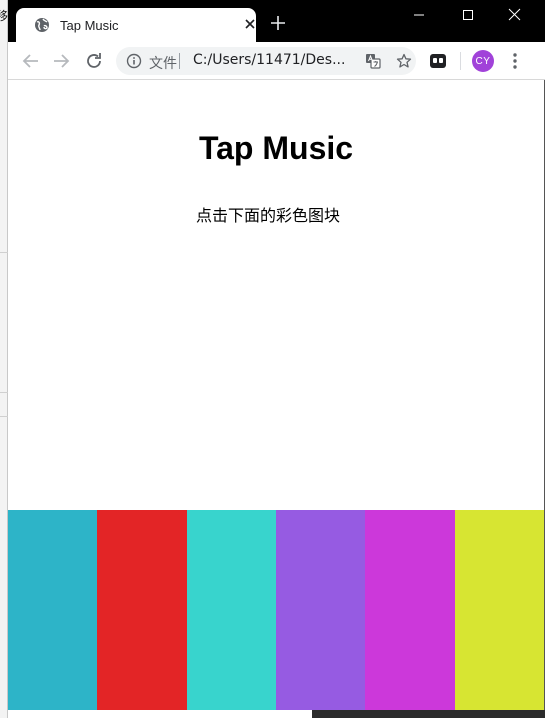  I want to click on page-title: Tap Music, so click(276, 148).